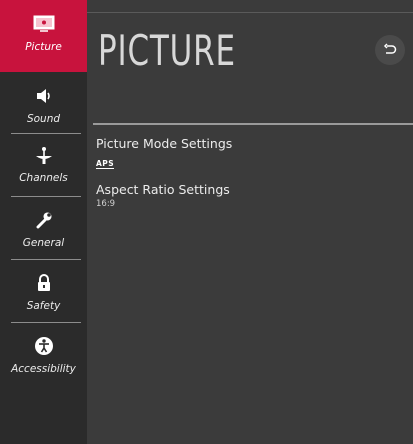  What do you see at coordinates (43, 47) in the screenshot?
I see `sidebar-item-label: Picture` at bounding box center [43, 47].